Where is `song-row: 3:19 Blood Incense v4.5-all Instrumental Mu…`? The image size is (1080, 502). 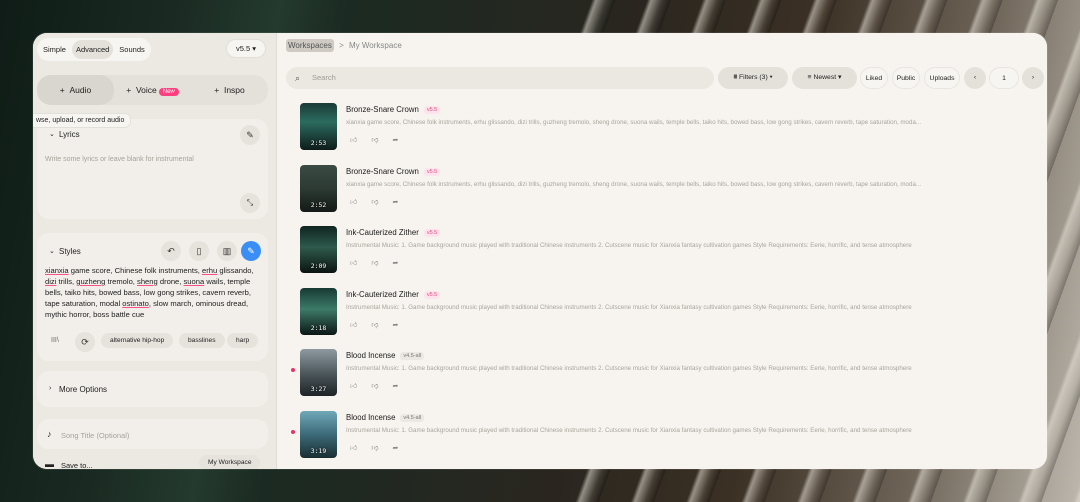
song-row: 3:19 Blood Incense v4.5-all Instrumental Mu… is located at coordinates (657, 437).